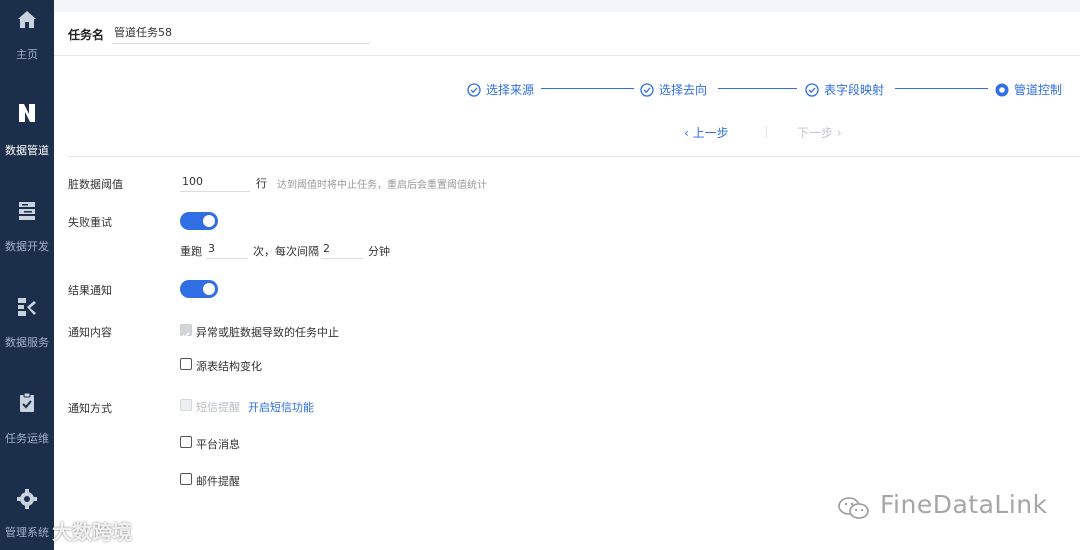 Image resolution: width=1080 pixels, height=550 pixels. Describe the element at coordinates (382, 185) in the screenshot. I see `dirty-threshold-hint: 达到阈值时将中止任务，重启后会重置阈值统计` at that location.